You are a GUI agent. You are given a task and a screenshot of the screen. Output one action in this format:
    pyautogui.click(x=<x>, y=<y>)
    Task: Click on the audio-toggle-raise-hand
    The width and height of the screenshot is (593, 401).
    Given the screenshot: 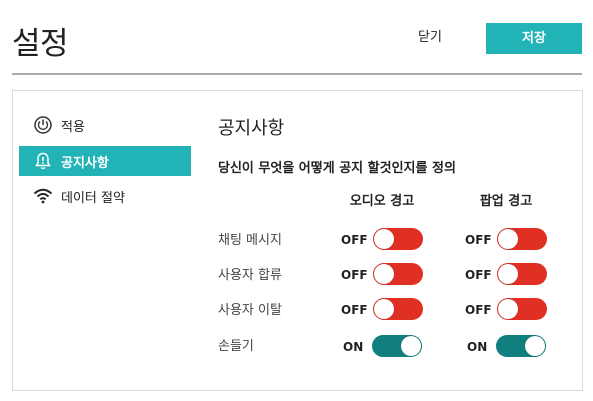 What is the action you would take?
    pyautogui.click(x=397, y=346)
    